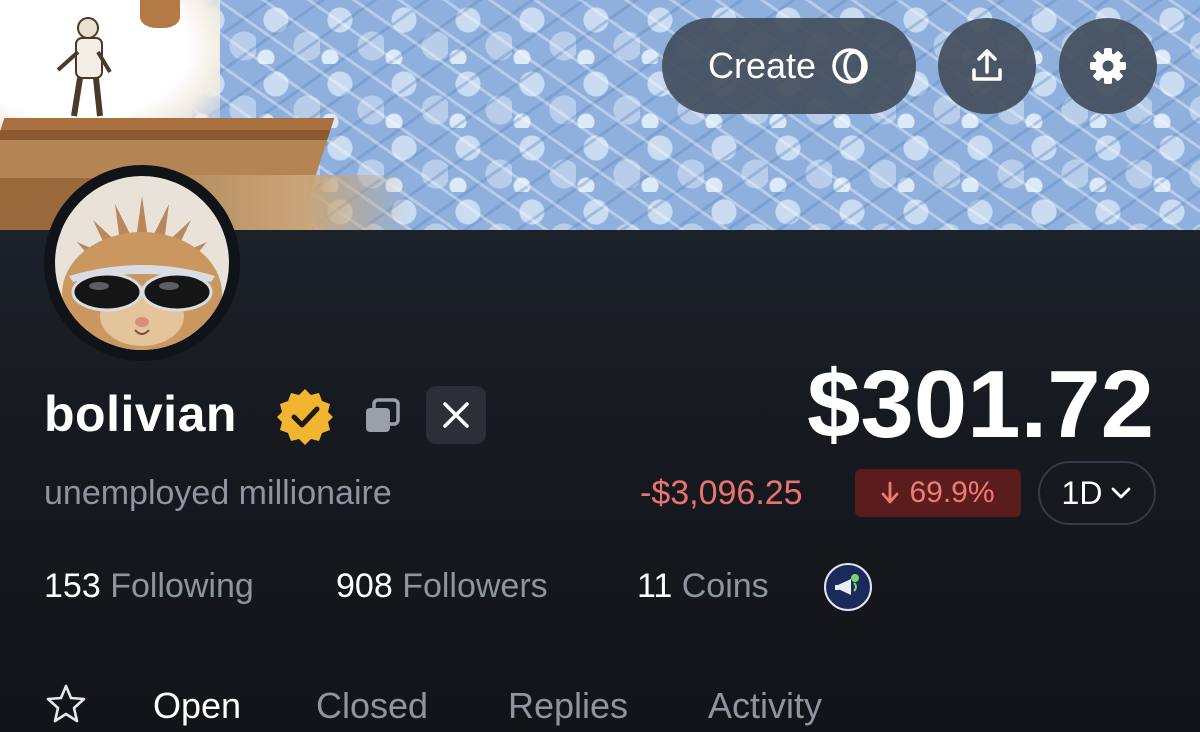 The width and height of the screenshot is (1200, 732). I want to click on create-coin-icon, so click(850, 66).